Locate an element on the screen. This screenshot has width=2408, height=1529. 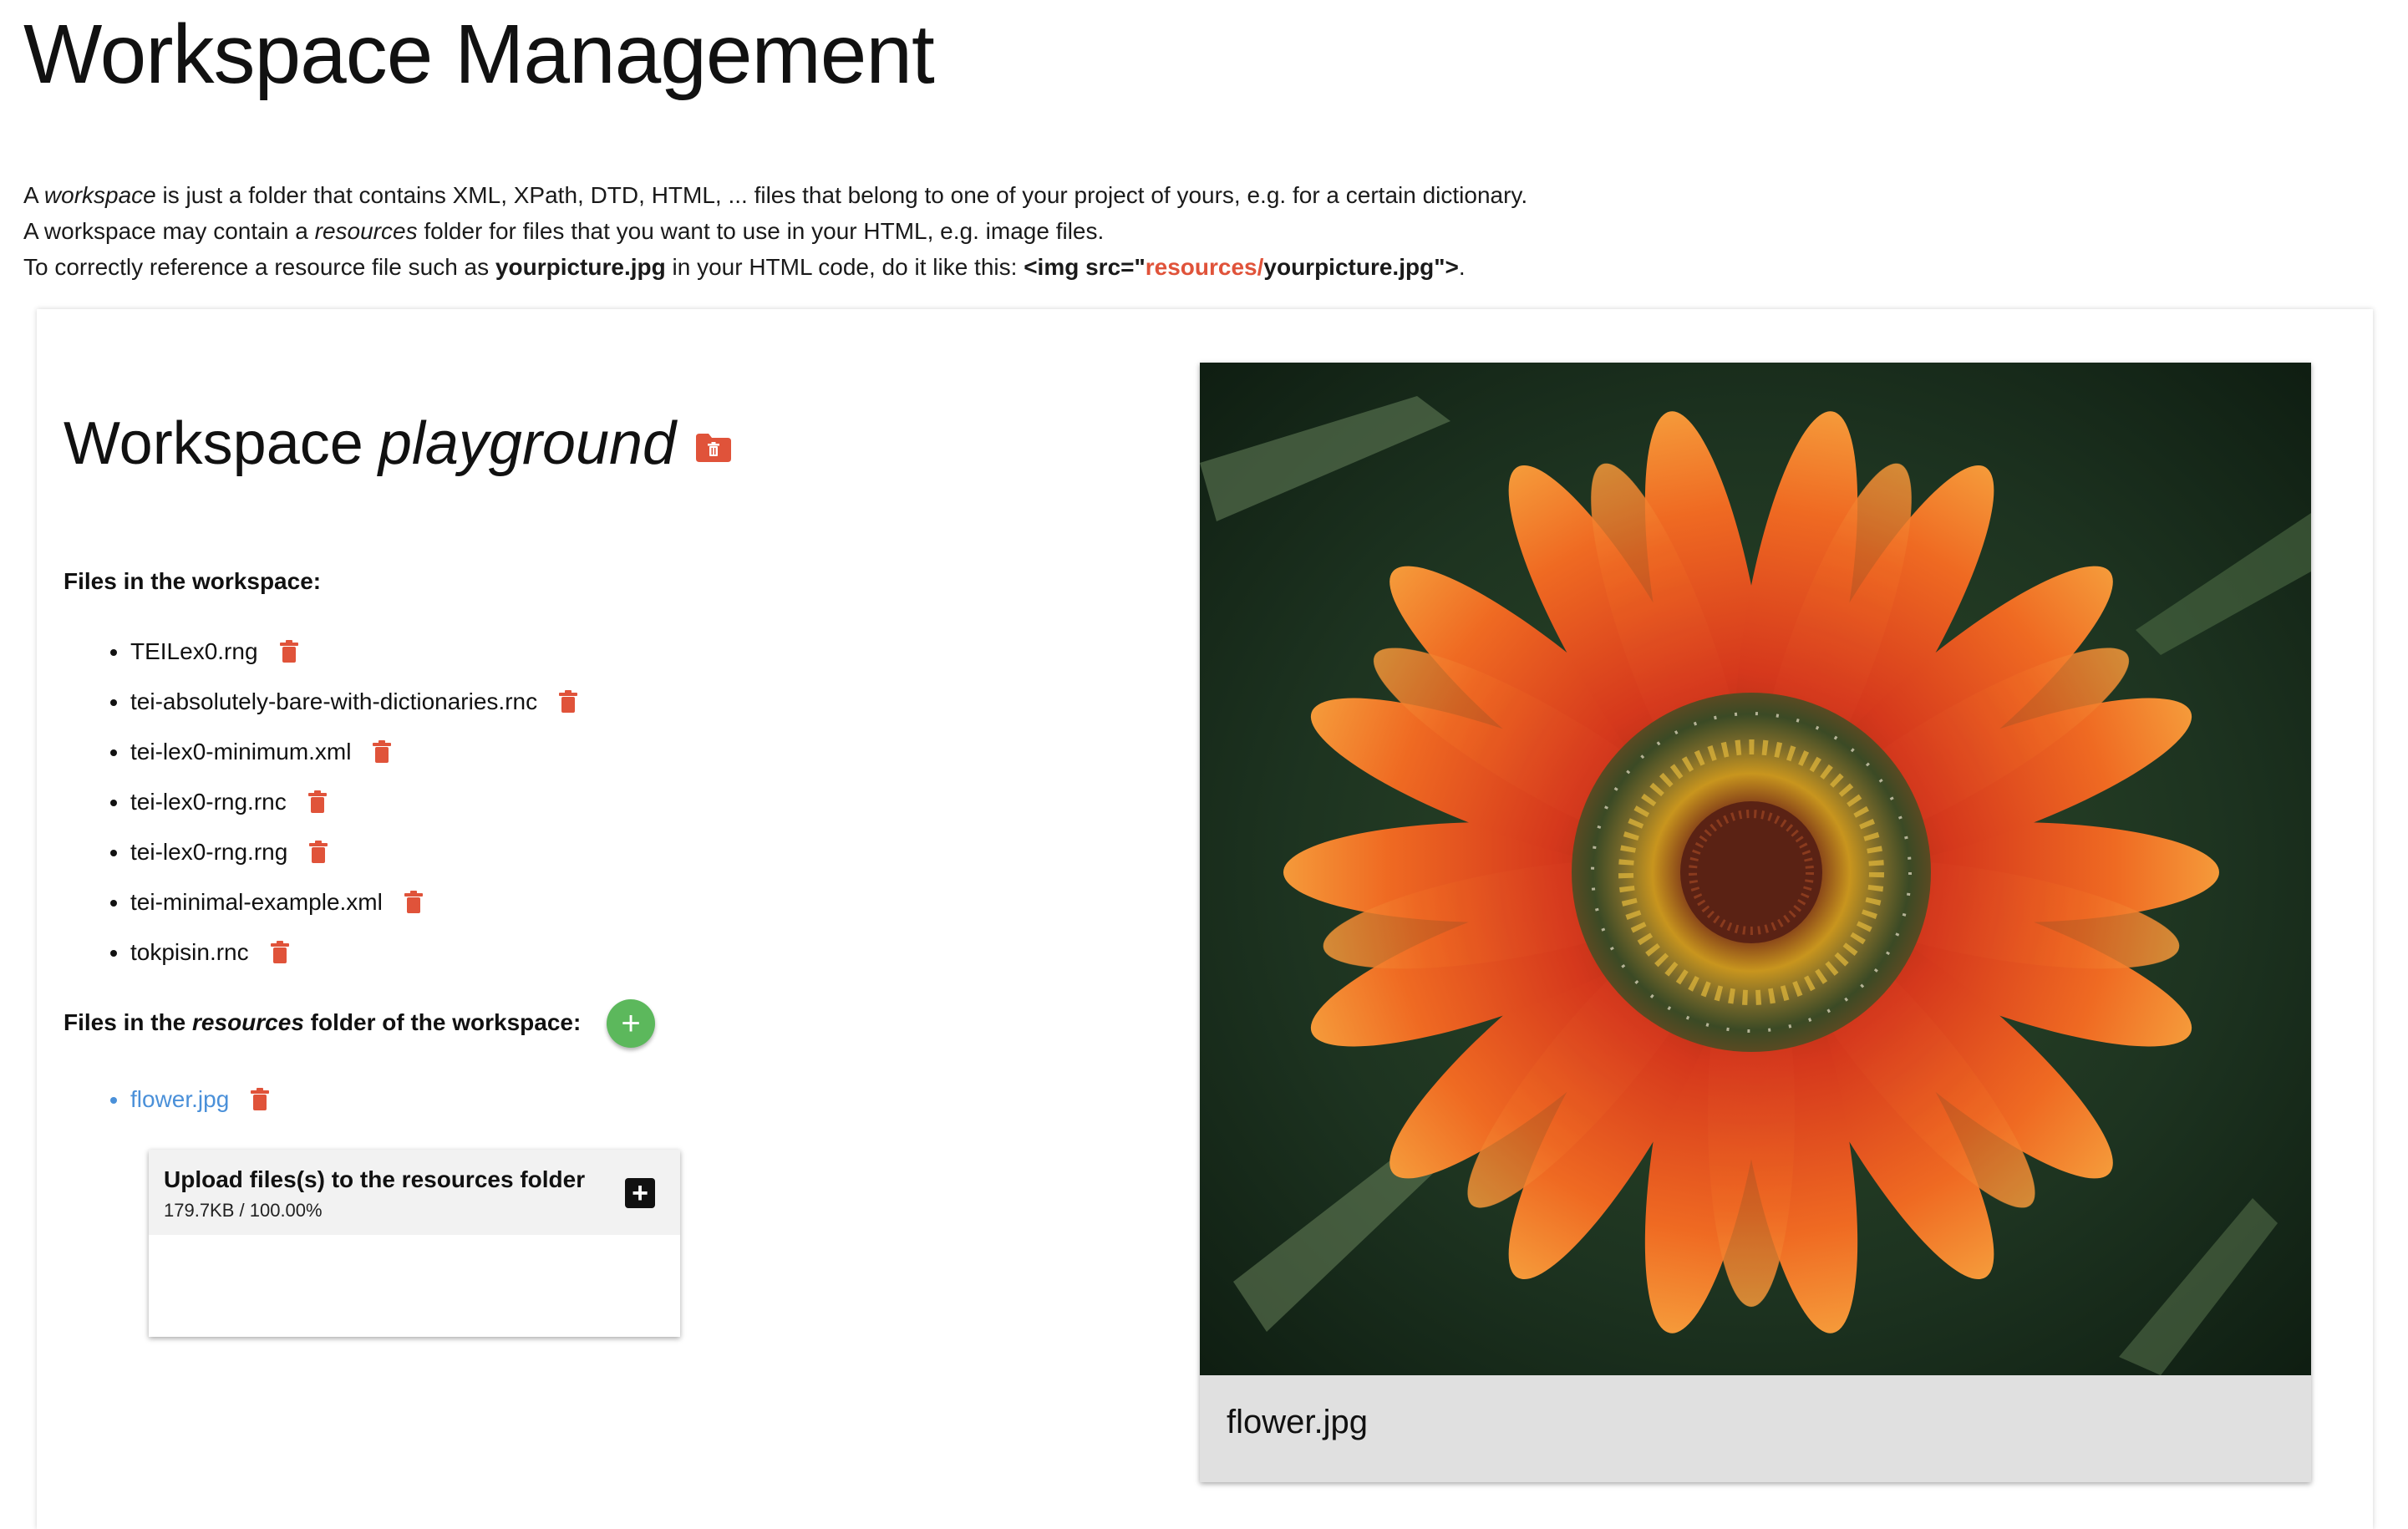
workspace-name: playground is located at coordinates (527, 443).